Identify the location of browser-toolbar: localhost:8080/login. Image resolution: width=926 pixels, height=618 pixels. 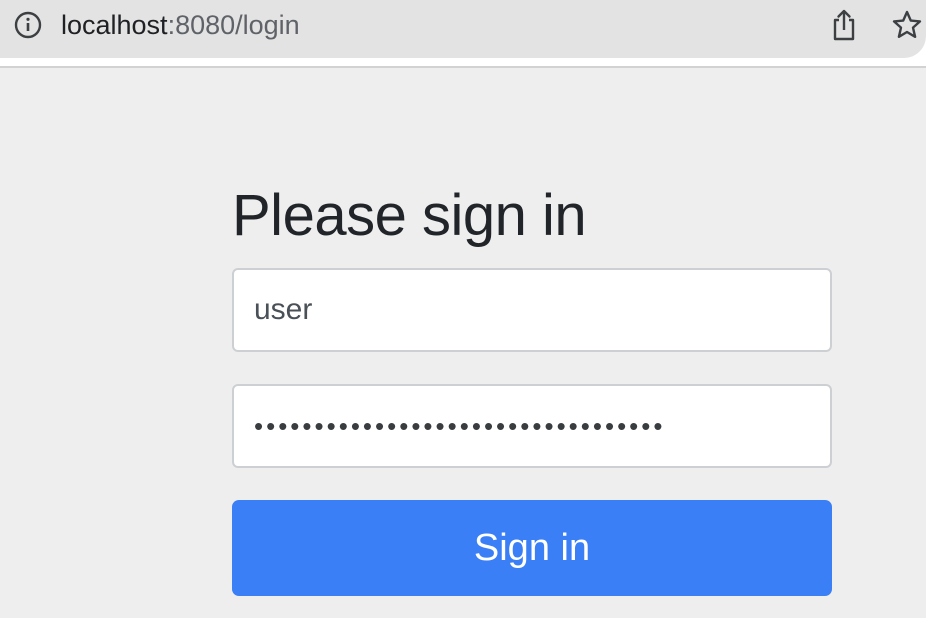
(463, 33).